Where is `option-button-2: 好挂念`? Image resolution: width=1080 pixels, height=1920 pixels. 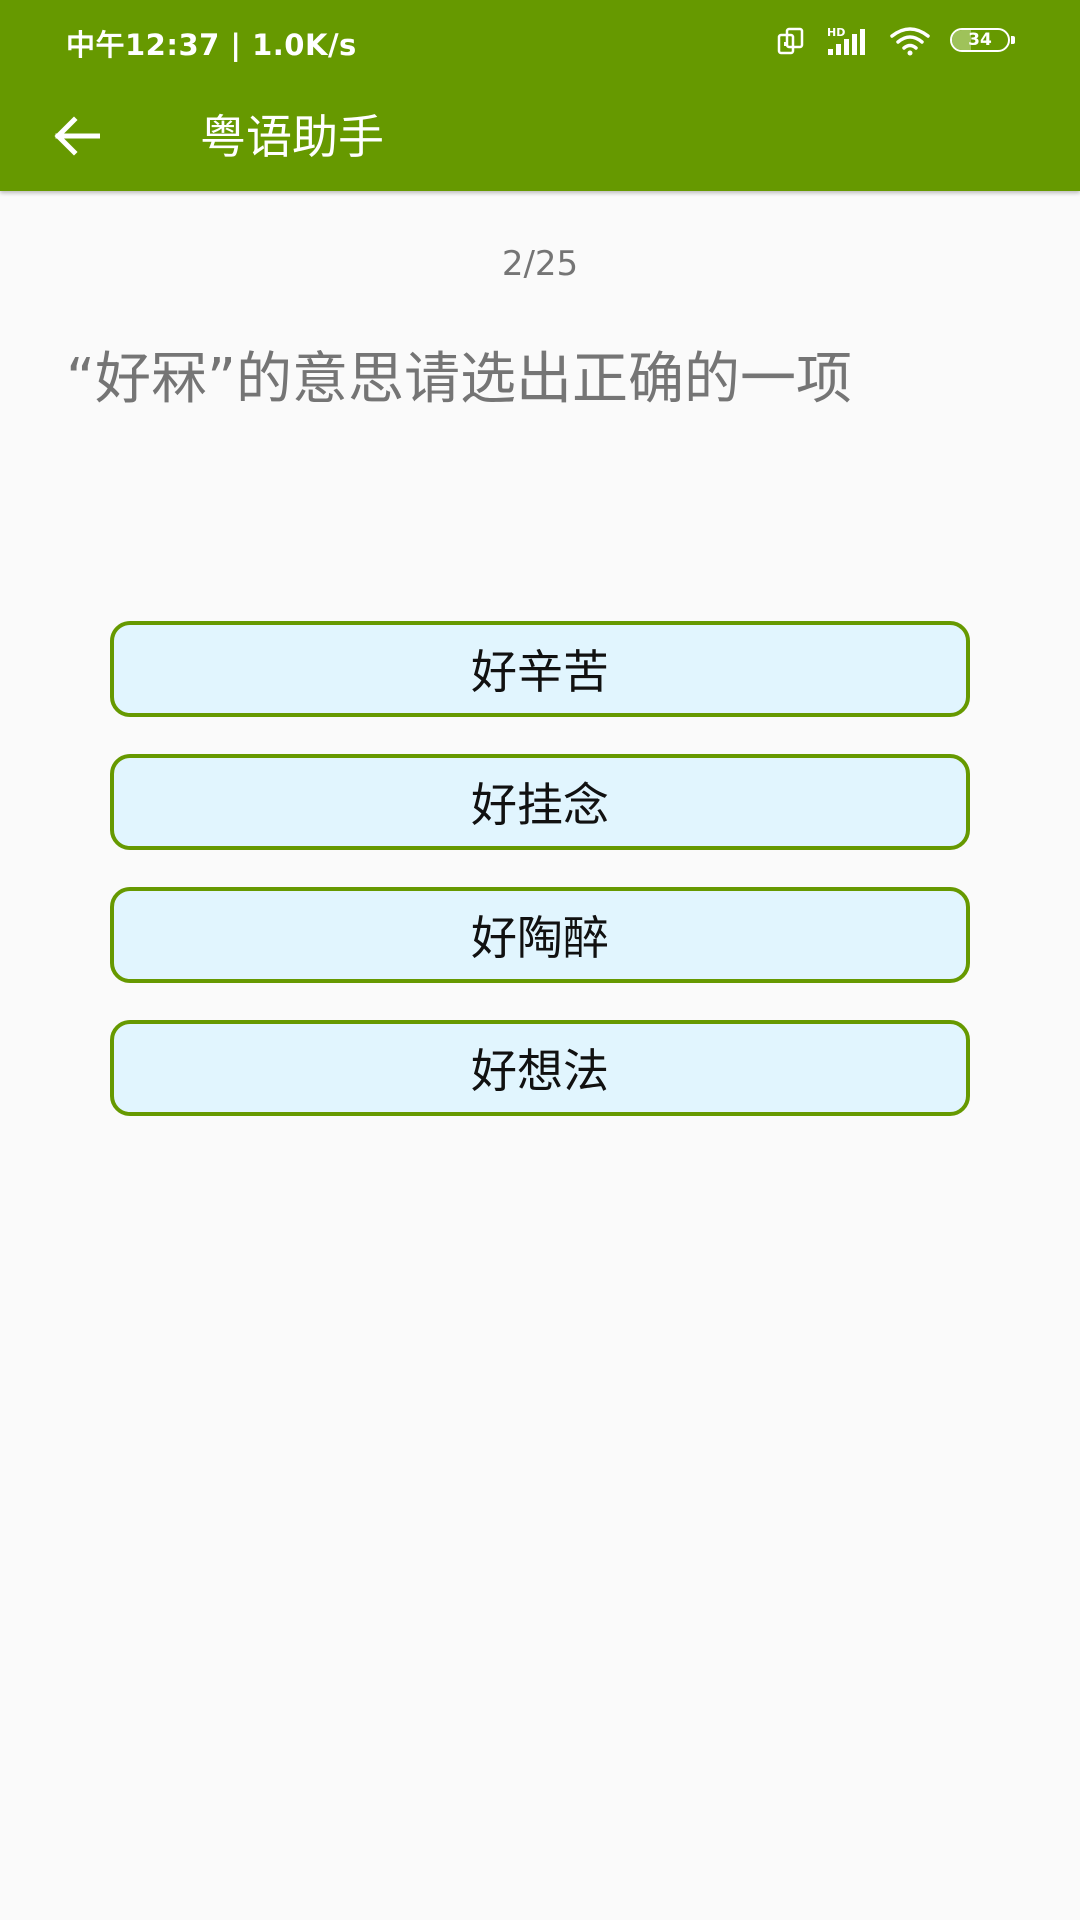 option-button-2: 好挂念 is located at coordinates (540, 802).